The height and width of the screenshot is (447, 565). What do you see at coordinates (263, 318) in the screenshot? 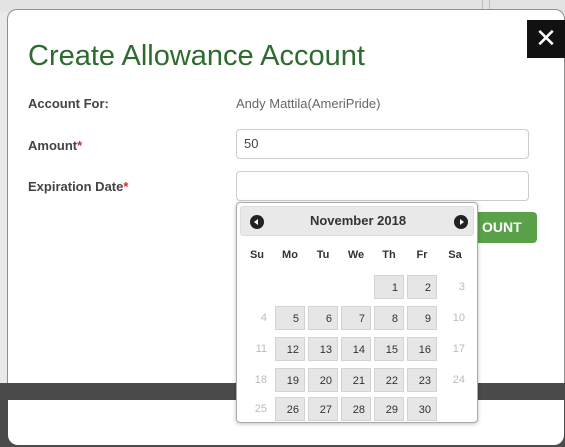
I see `calendar-day: 4` at bounding box center [263, 318].